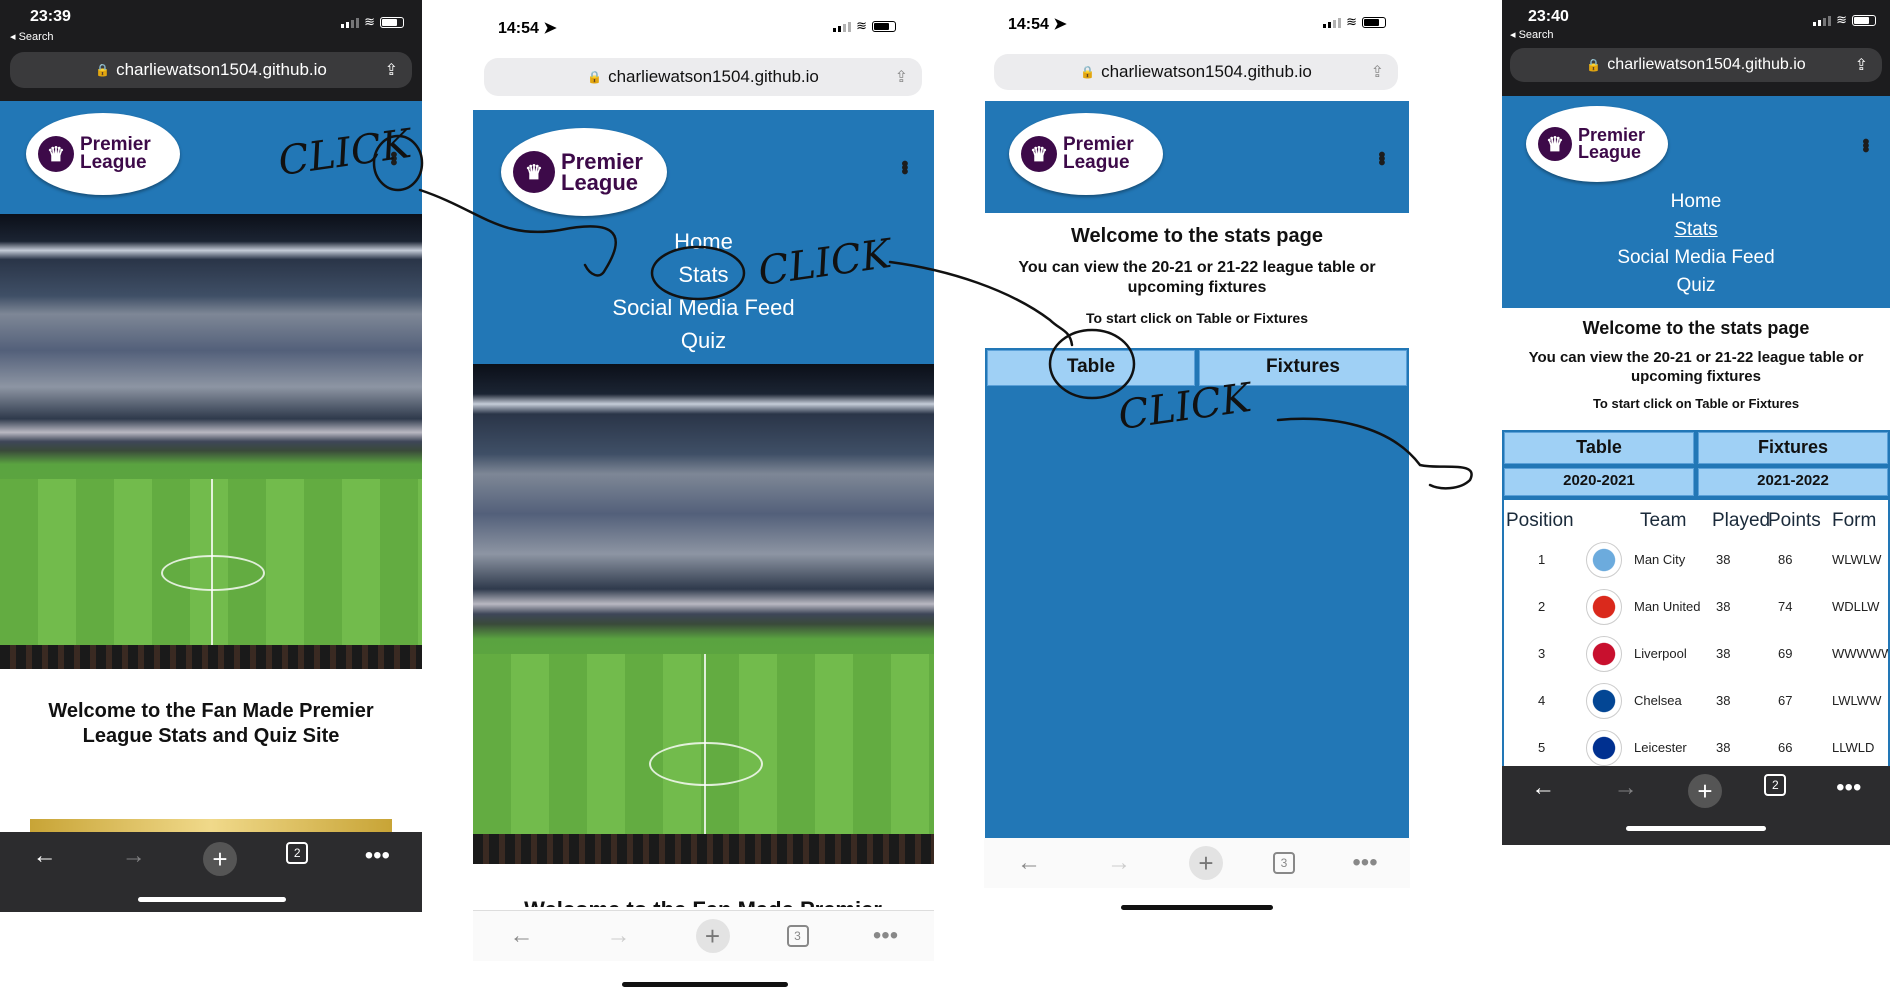 The height and width of the screenshot is (997, 1890). Describe the element at coordinates (981, 303) in the screenshot. I see `arrow-to-table` at that location.